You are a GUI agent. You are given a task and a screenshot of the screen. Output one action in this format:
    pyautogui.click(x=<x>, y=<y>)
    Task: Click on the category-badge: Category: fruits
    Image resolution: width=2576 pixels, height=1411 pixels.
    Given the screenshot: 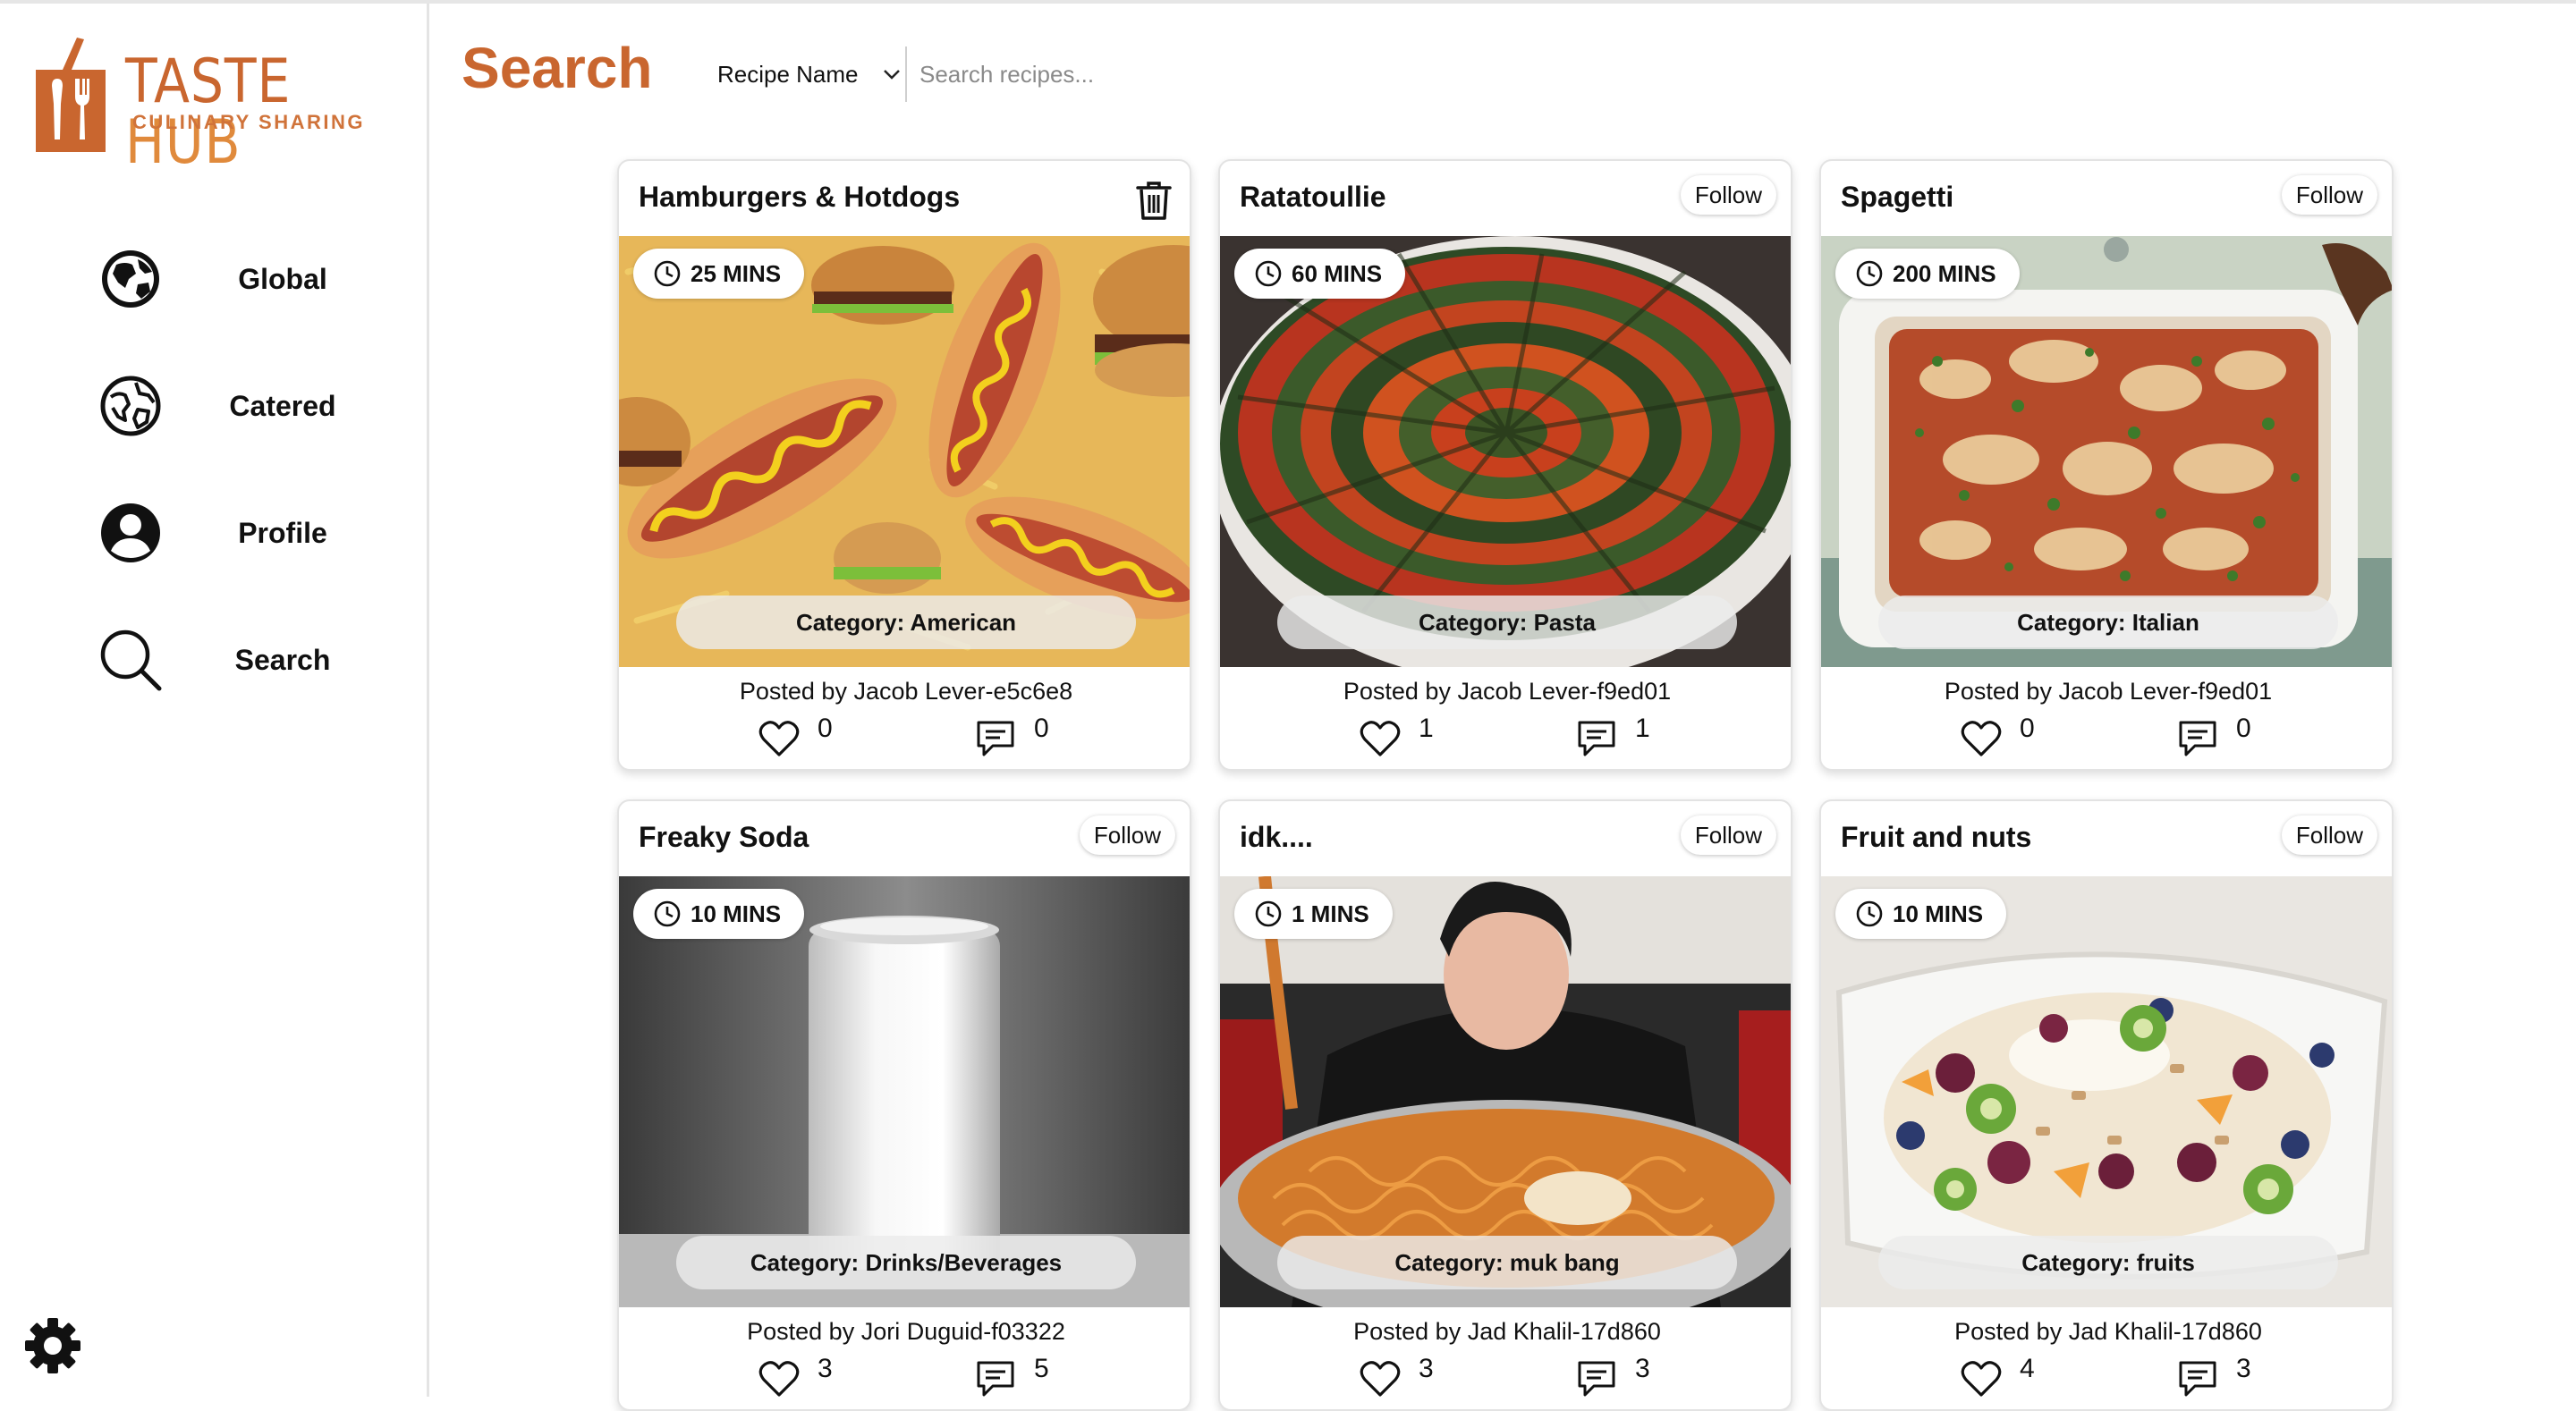 What is the action you would take?
    pyautogui.click(x=2108, y=1262)
    